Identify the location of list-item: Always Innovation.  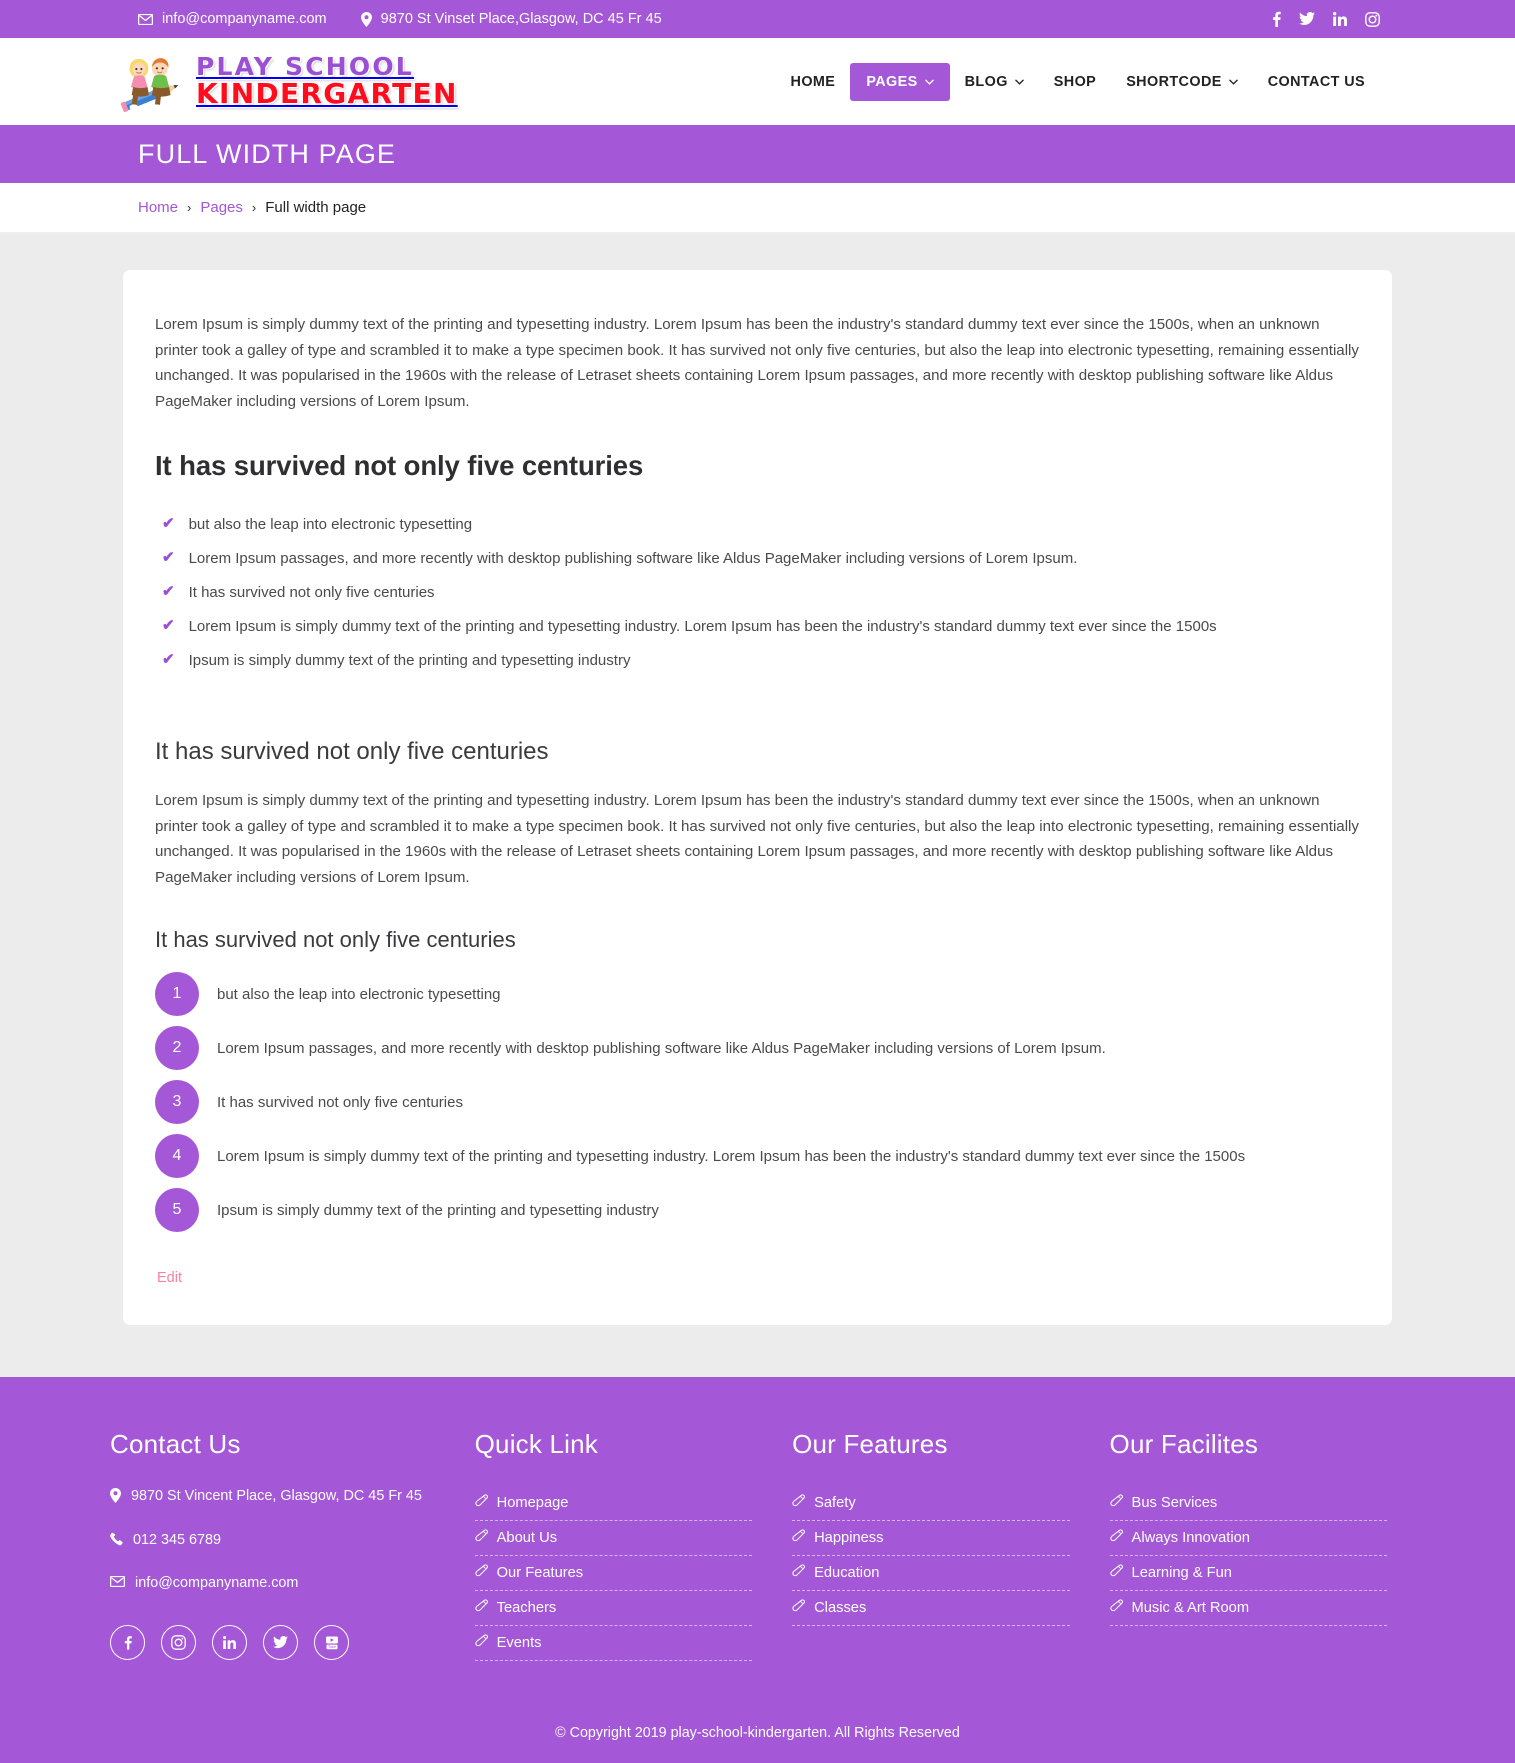
(1248, 1538).